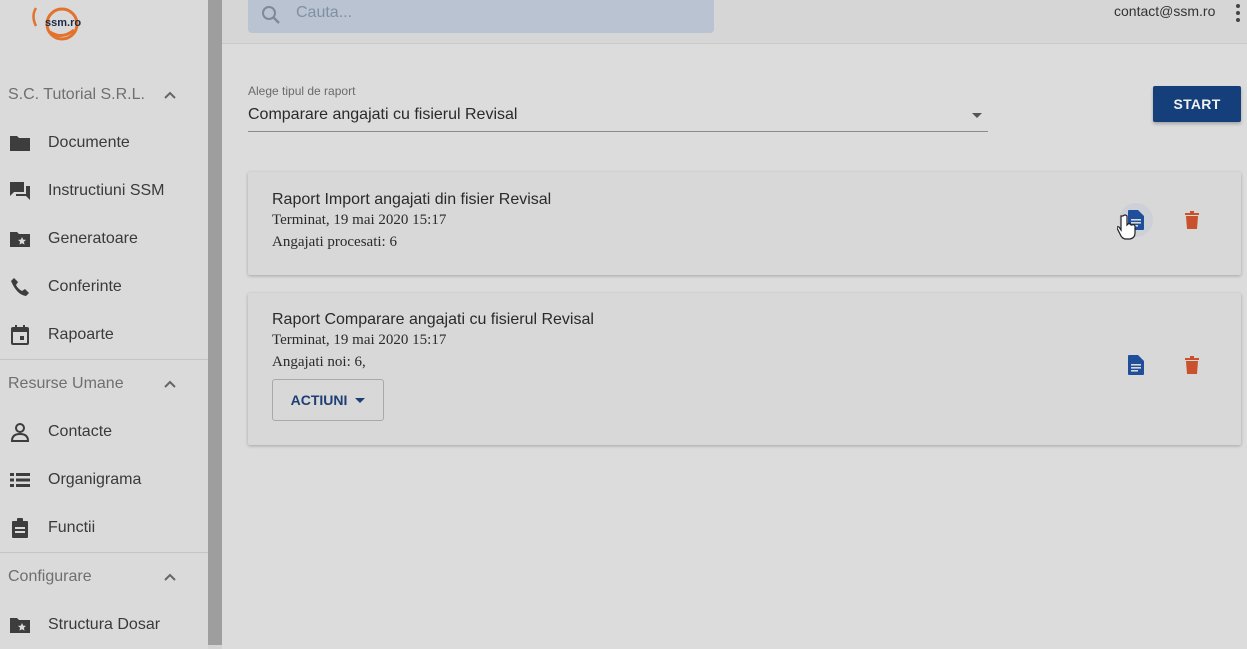 Image resolution: width=1247 pixels, height=649 pixels. What do you see at coordinates (319, 400) in the screenshot?
I see `actions-label: ACTIUNI` at bounding box center [319, 400].